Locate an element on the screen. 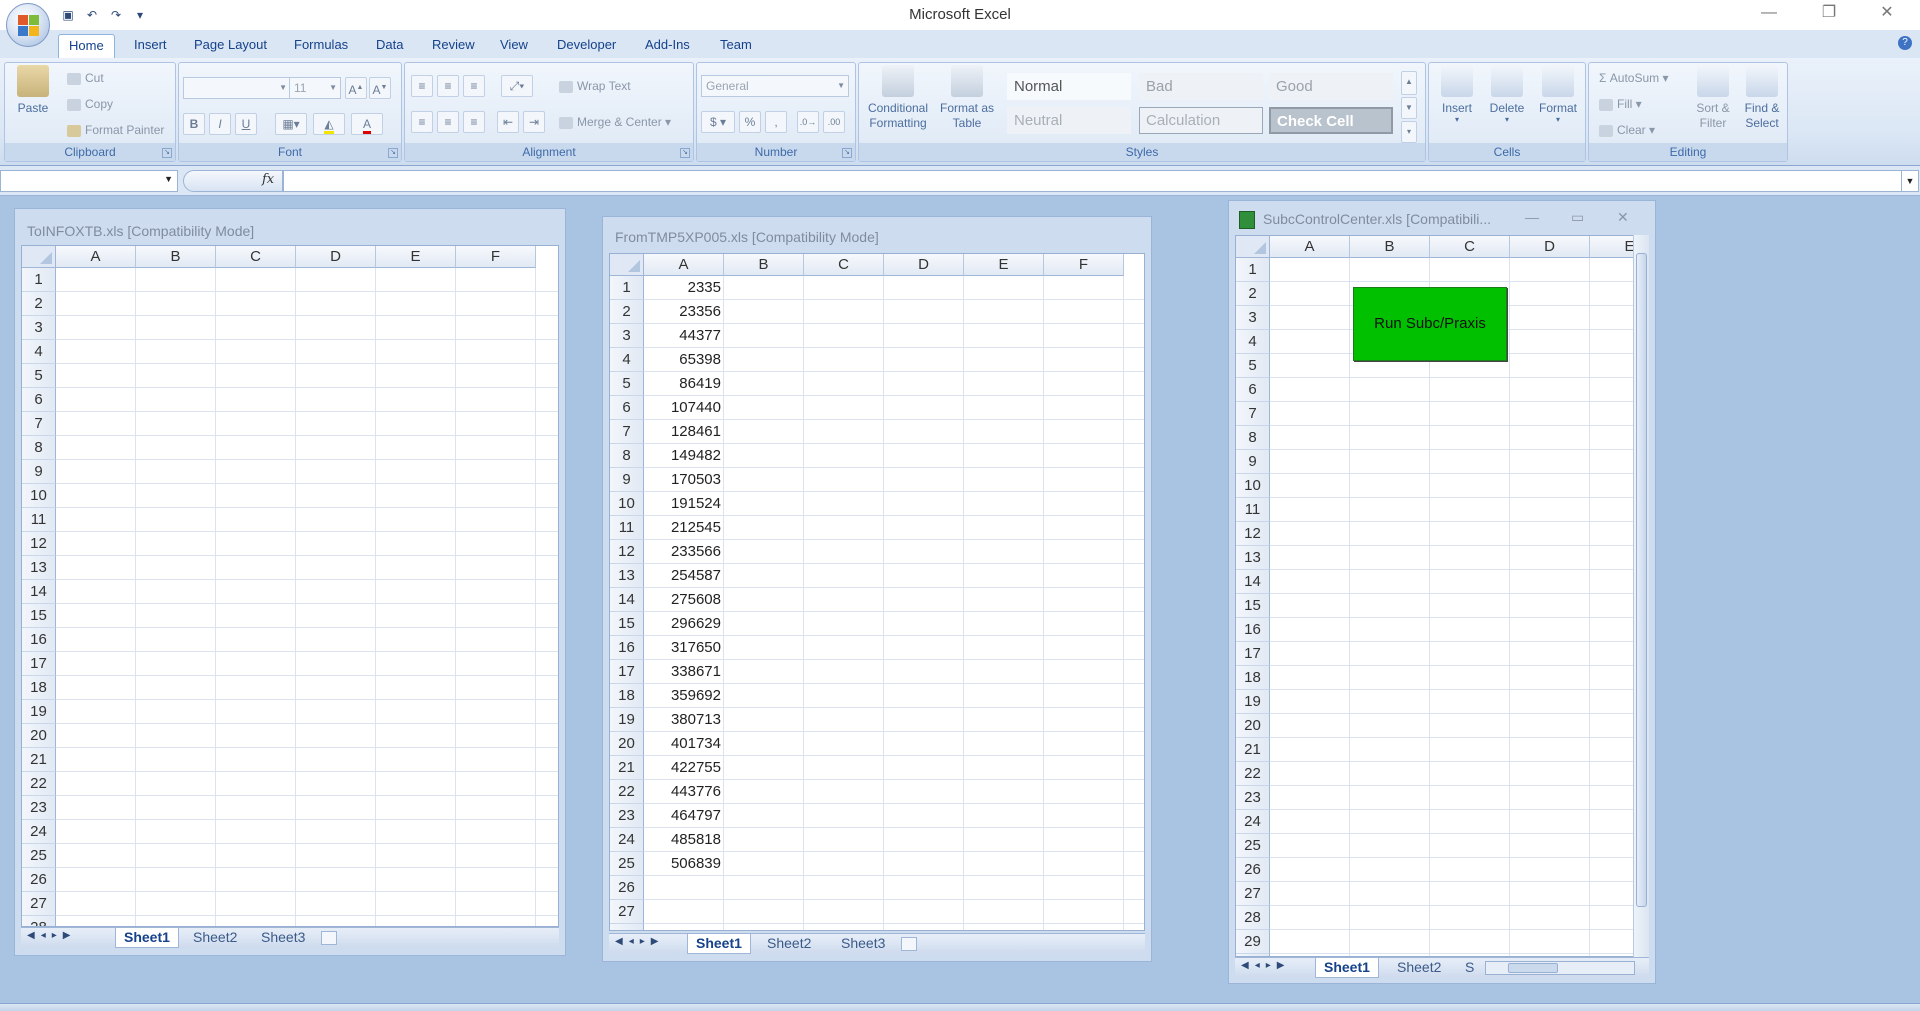  insert-sheet-icon is located at coordinates (329, 938).